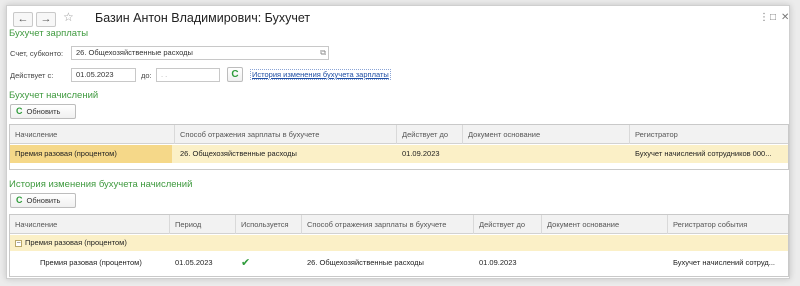 The image size is (800, 286). I want to click on valid-to-label: до:, so click(146, 75).